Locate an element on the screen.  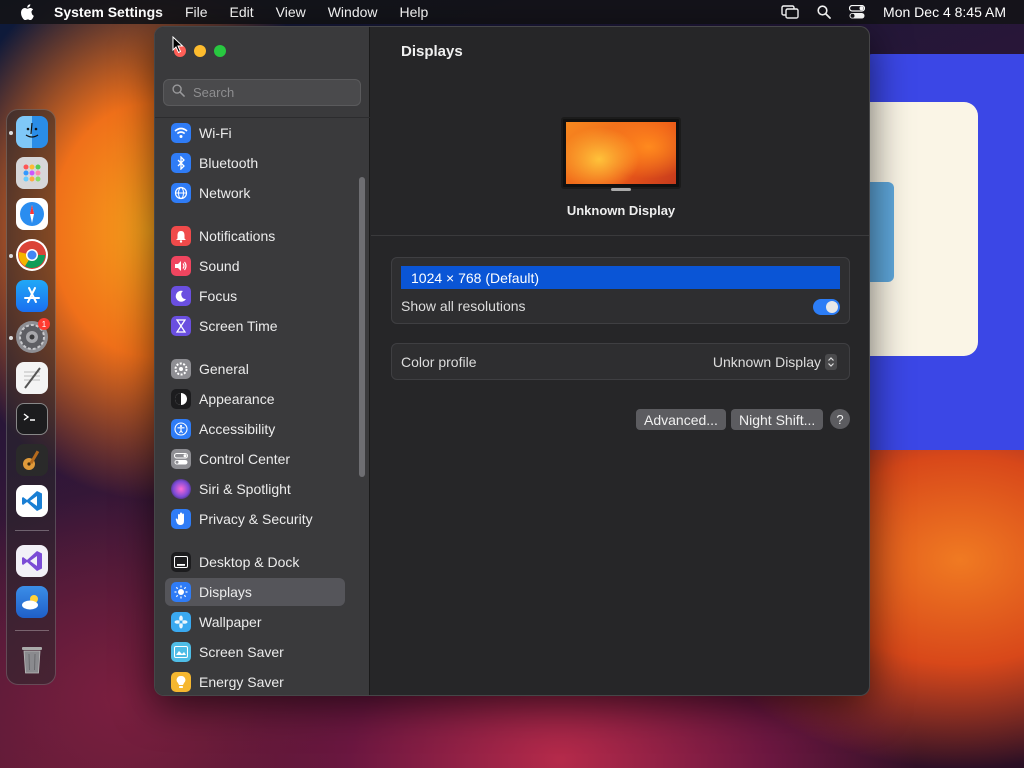
dock: 1 is located at coordinates (31, 397).